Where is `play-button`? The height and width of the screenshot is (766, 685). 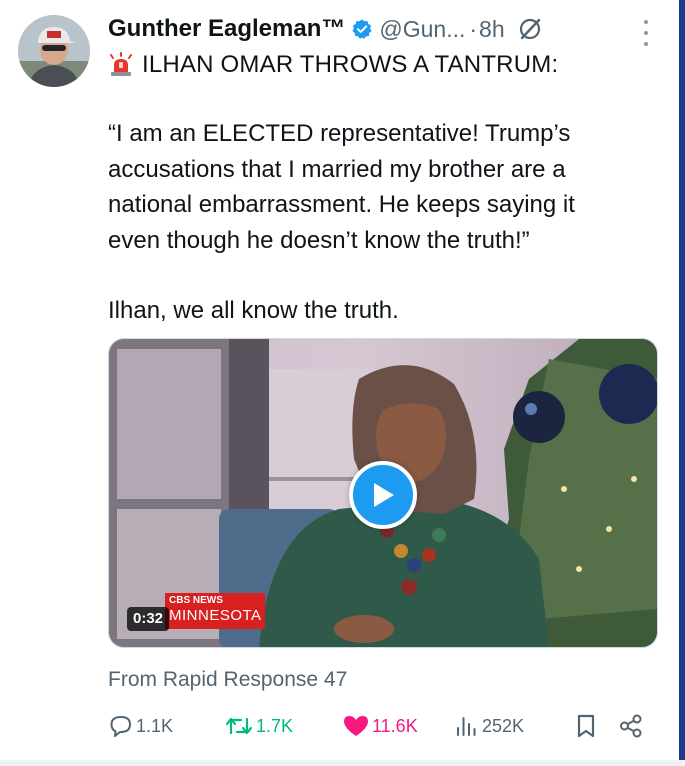 play-button is located at coordinates (383, 495).